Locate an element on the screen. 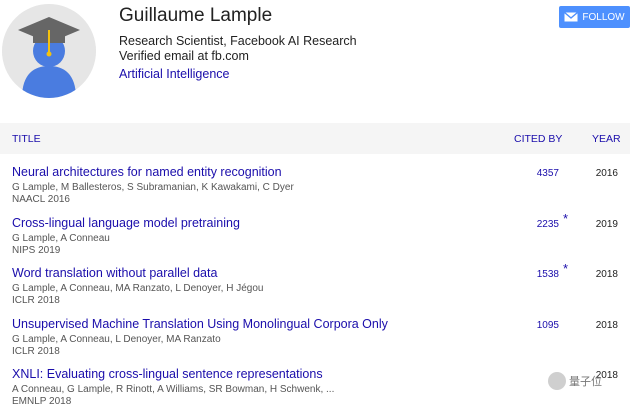 Image resolution: width=640 pixels, height=409 pixels. profile-affiliation: Research Scientist, Facebook AI Research is located at coordinates (238, 41).